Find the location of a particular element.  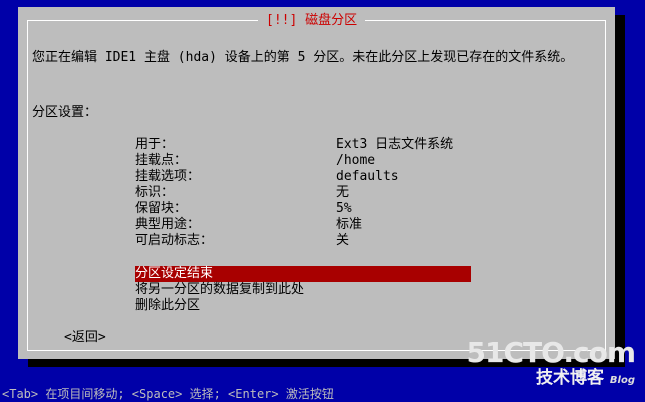

setting-value: Ext3 日志文件系统 is located at coordinates (395, 144).